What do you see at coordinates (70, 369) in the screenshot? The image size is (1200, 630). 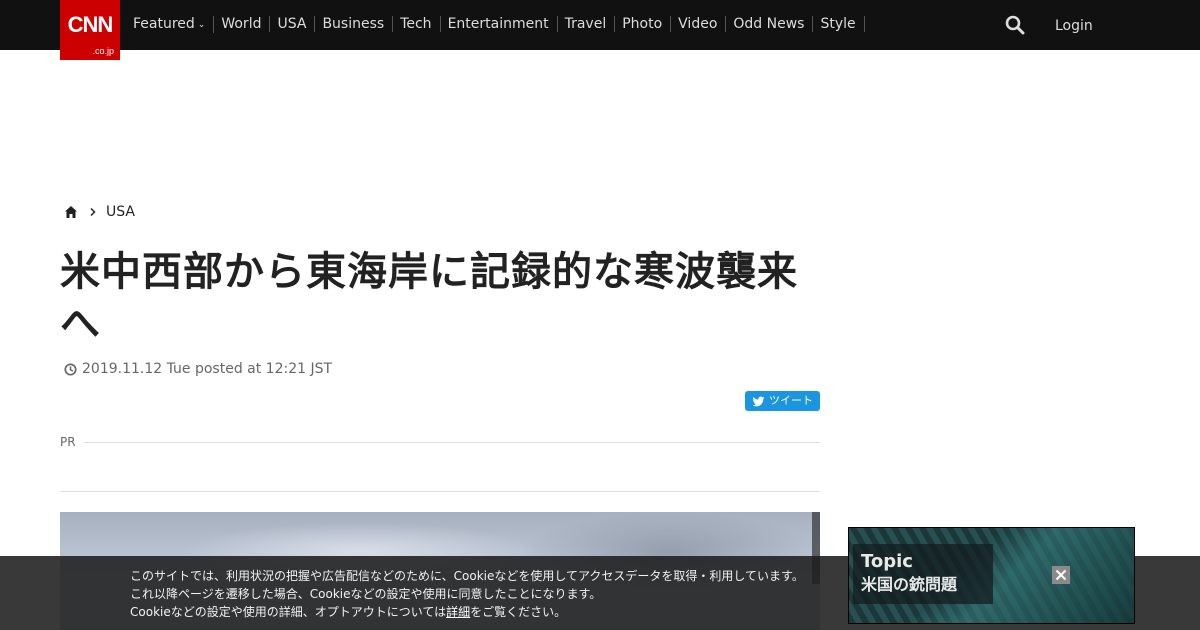 I see `clock-icon` at bounding box center [70, 369].